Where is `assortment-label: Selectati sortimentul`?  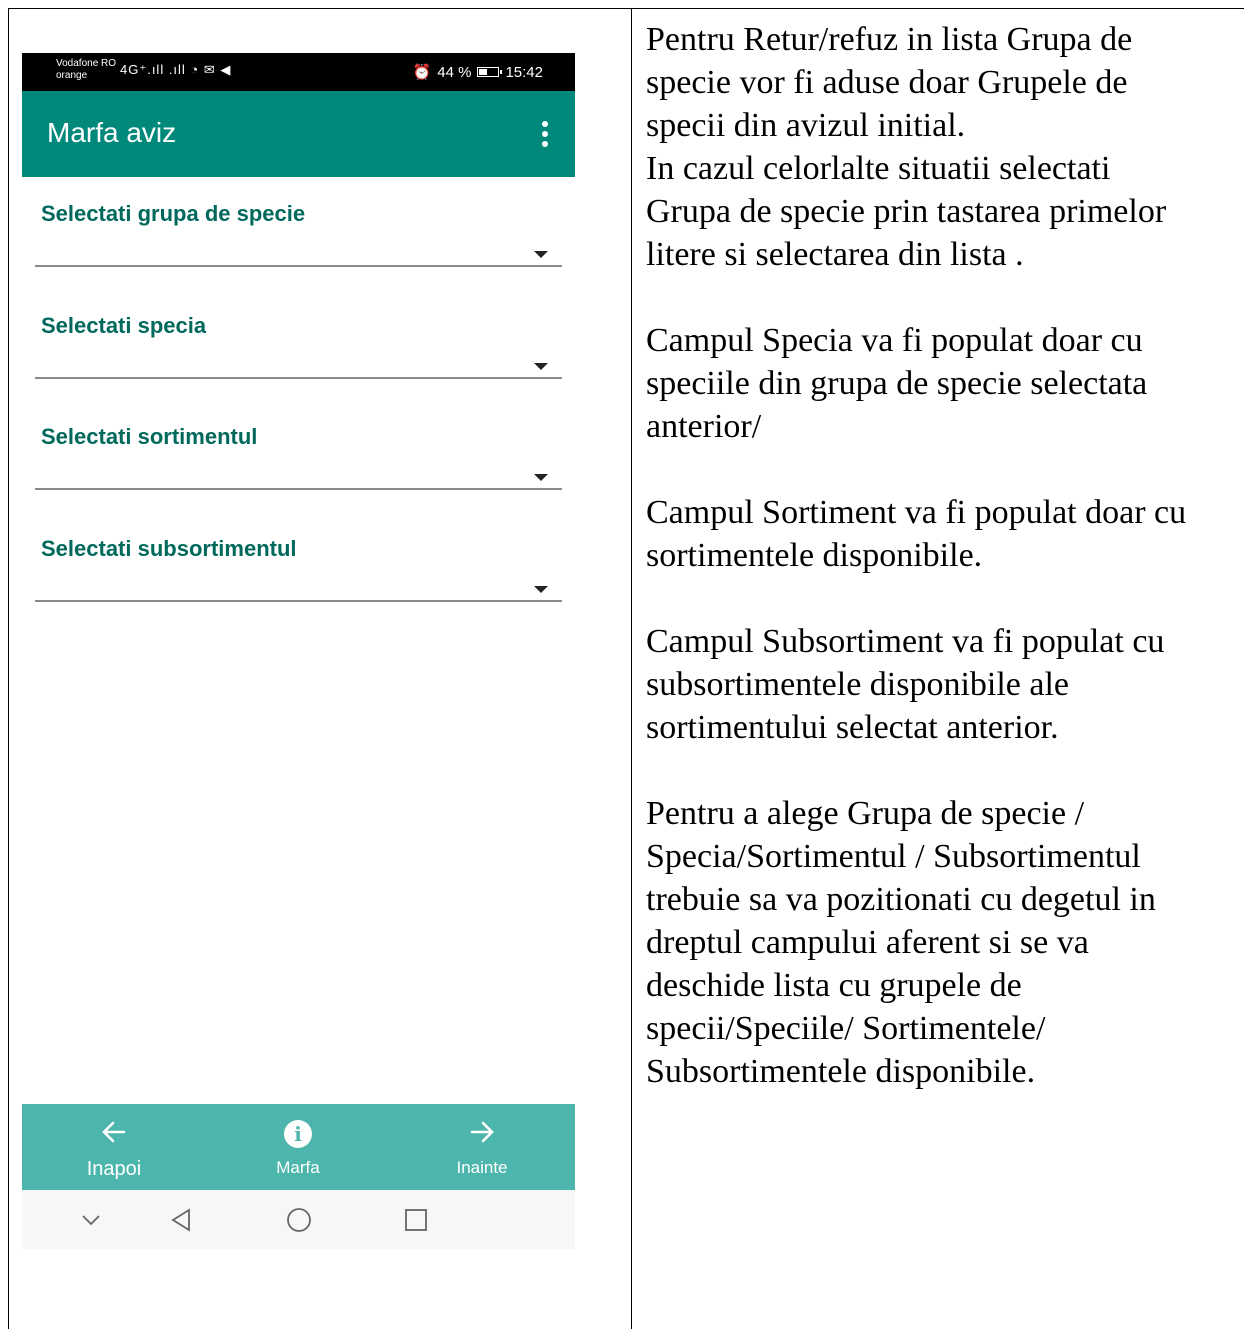 assortment-label: Selectati sortimentul is located at coordinates (149, 436).